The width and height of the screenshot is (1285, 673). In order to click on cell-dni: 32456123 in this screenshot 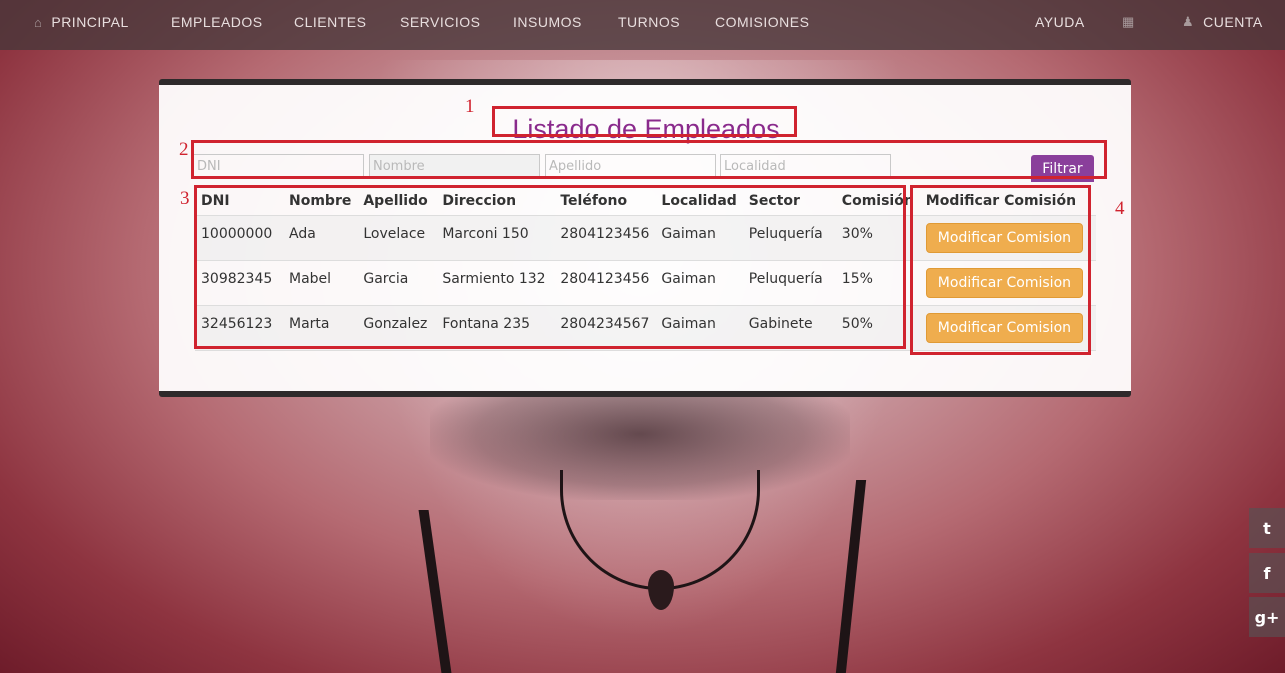, I will do `click(239, 328)`.